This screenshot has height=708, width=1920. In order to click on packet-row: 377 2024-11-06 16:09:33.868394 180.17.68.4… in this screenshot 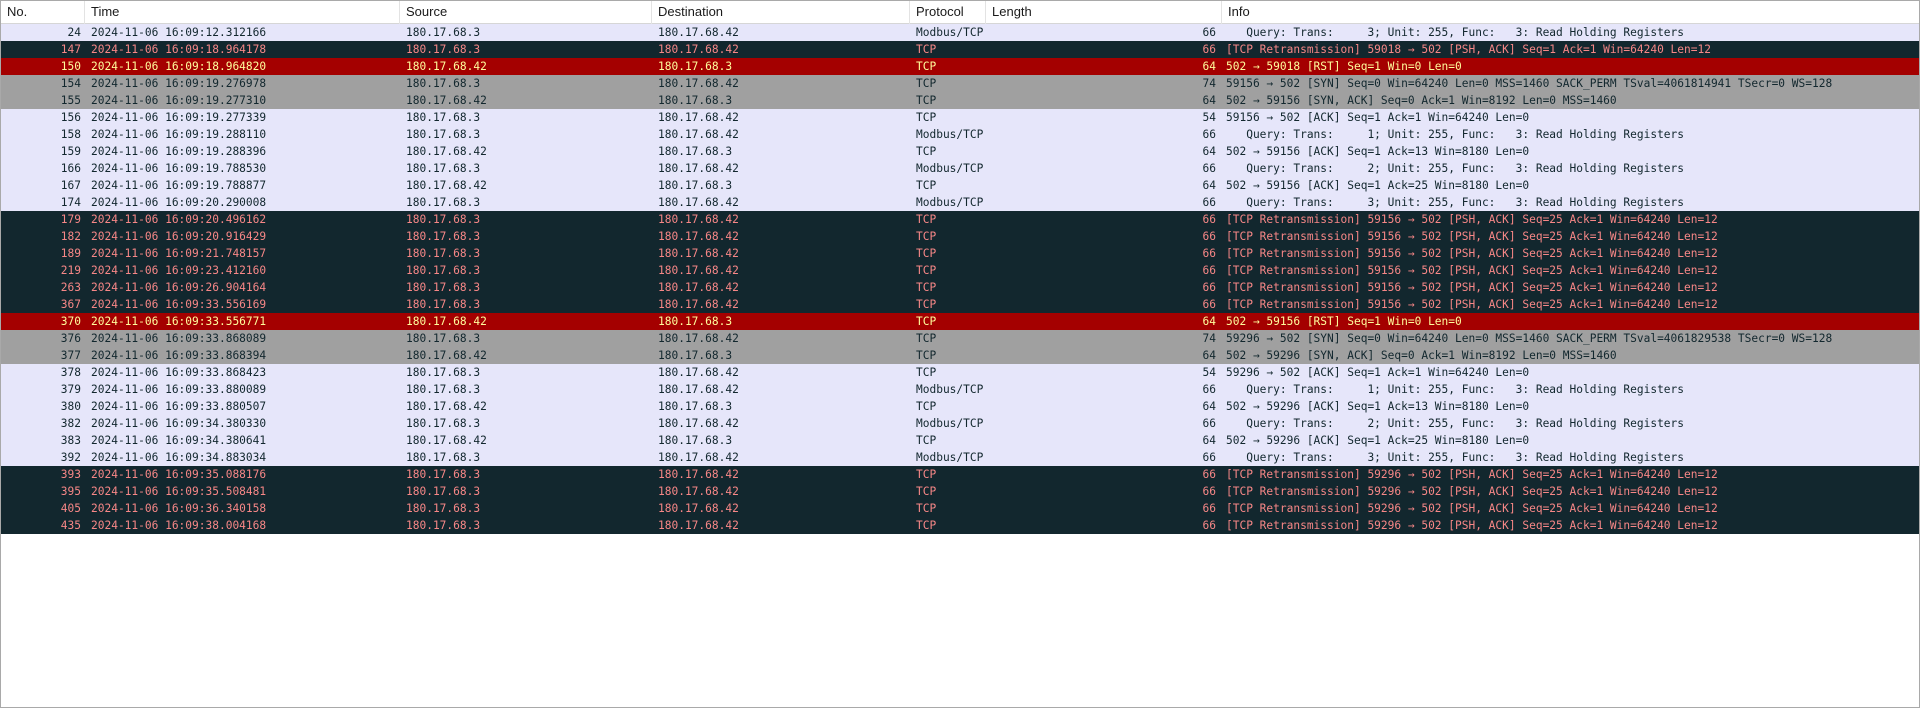, I will do `click(960, 355)`.